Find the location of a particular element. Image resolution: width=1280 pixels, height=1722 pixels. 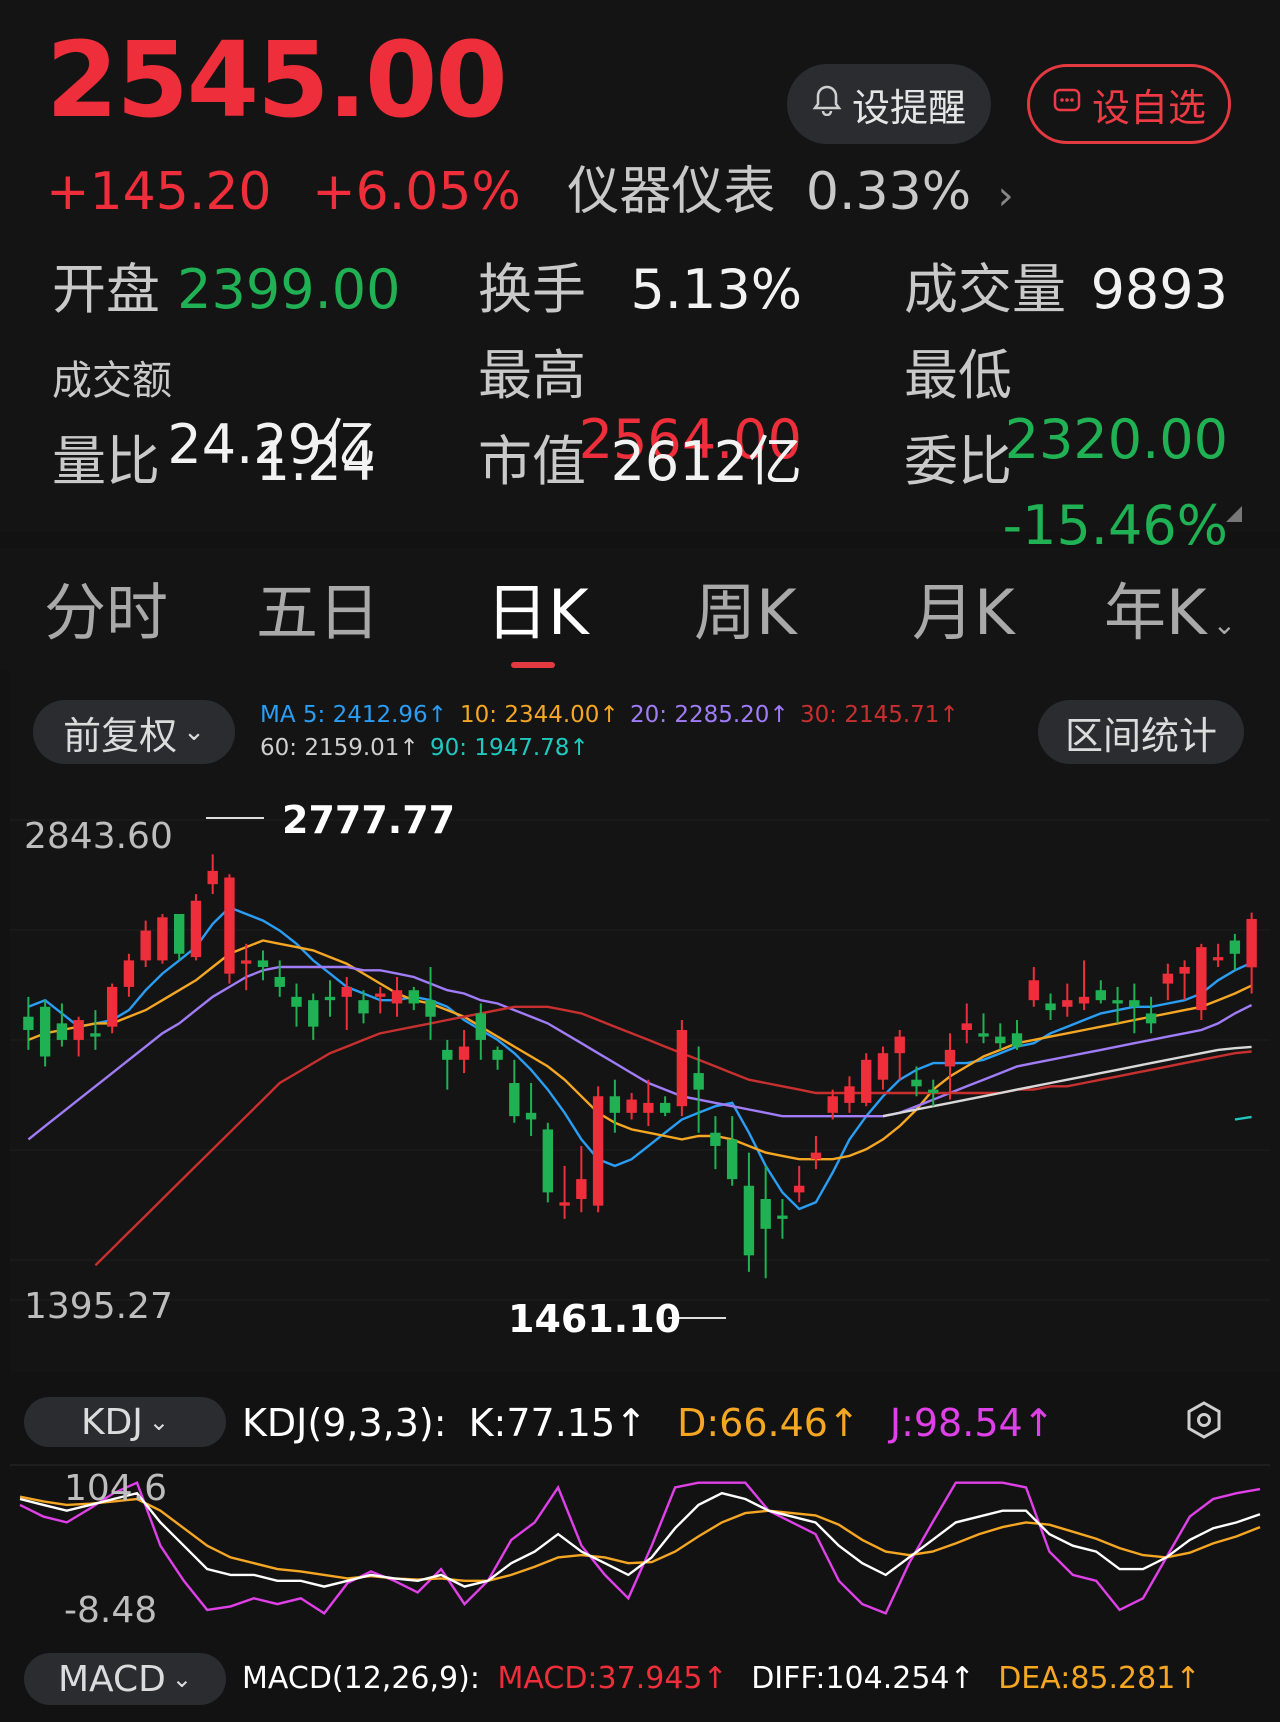

kdj-d-value: D:66.46↑ is located at coordinates (768, 1423).